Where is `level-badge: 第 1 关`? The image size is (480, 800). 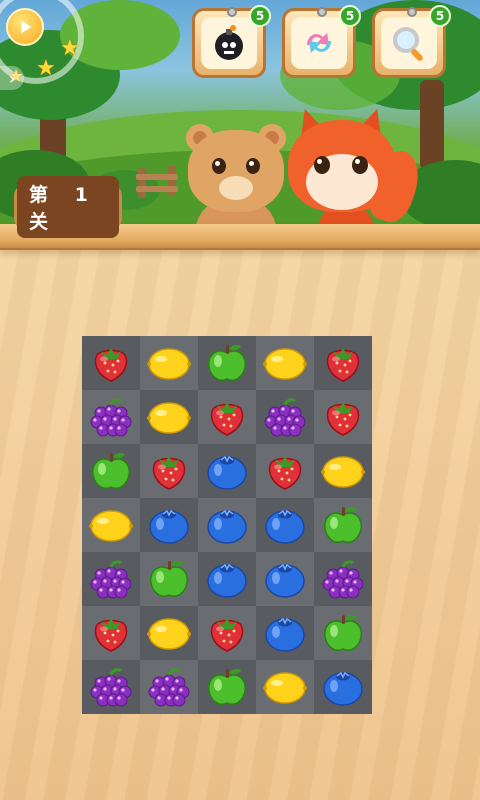 level-badge: 第 1 关 is located at coordinates (68, 207).